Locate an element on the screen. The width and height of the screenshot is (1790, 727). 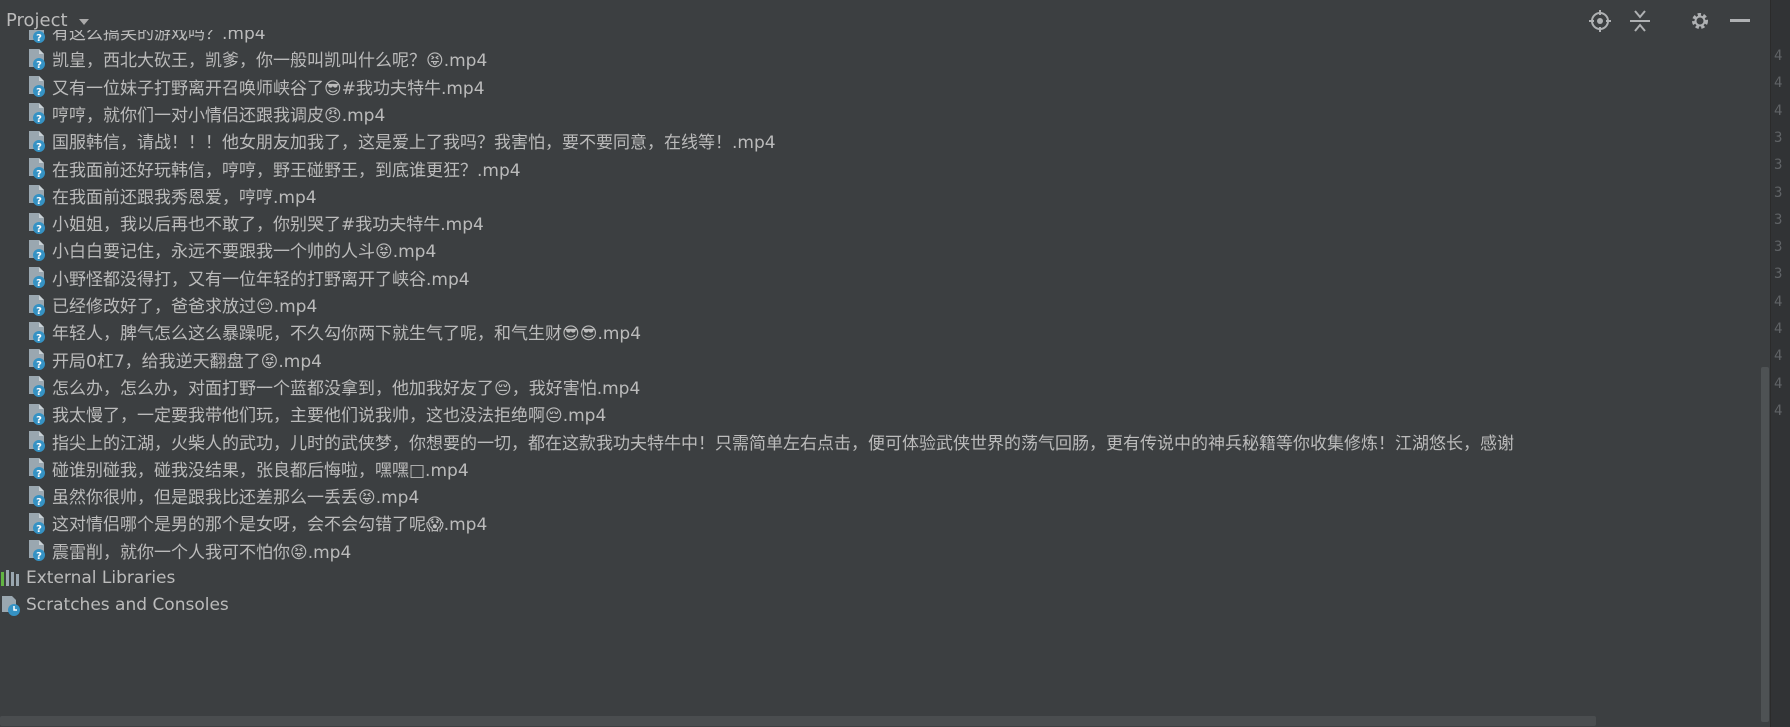
tree-file-label: 在我面前还好玩韩信，哼哼，野王碰野王，到底谁更狂？.mp4 is located at coordinates (286, 170).